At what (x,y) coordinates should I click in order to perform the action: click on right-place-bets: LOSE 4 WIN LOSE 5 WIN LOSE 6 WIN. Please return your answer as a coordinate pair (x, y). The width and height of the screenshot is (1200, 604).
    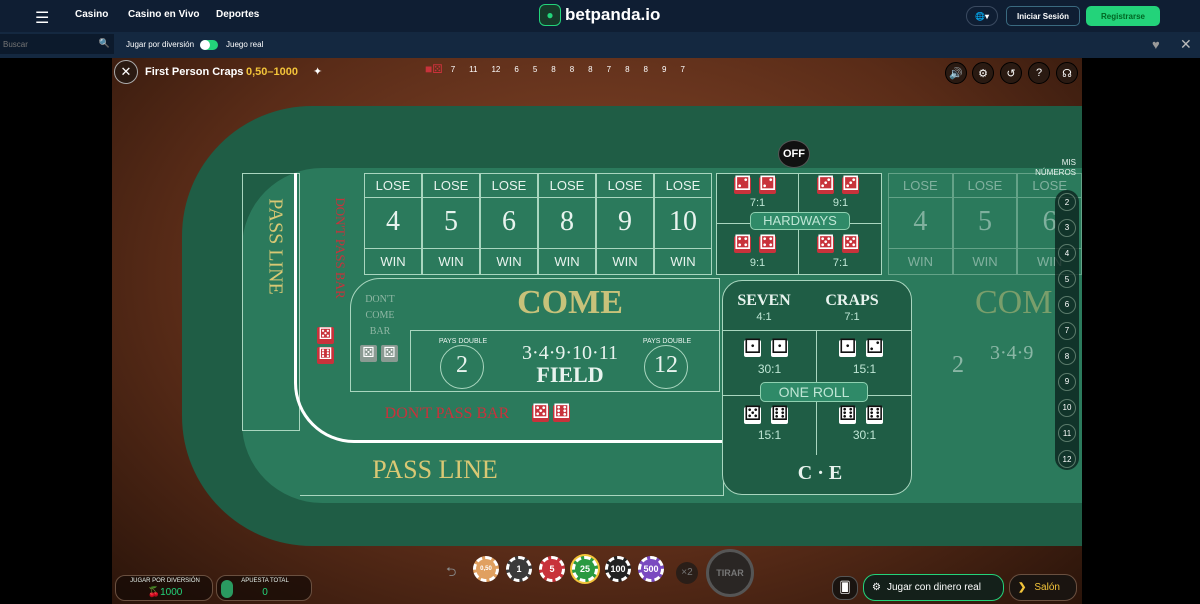
    Looking at the image, I should click on (985, 224).